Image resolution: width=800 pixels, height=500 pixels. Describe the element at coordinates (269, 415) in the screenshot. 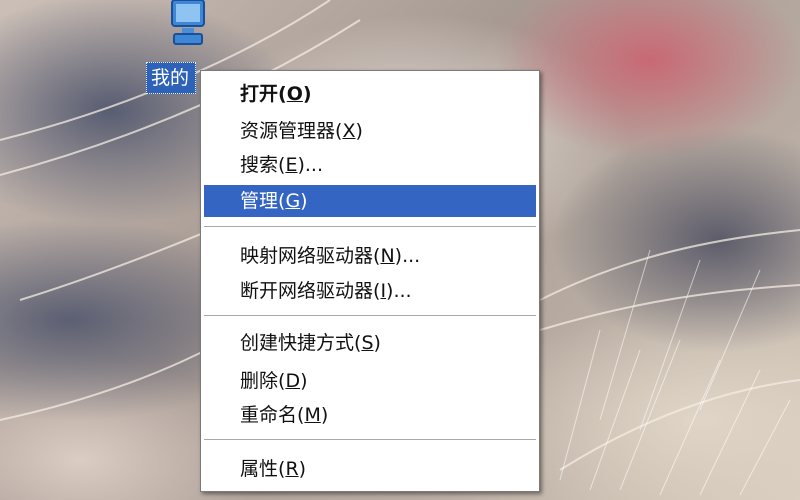

I see `menu-item-label: 重命名` at that location.